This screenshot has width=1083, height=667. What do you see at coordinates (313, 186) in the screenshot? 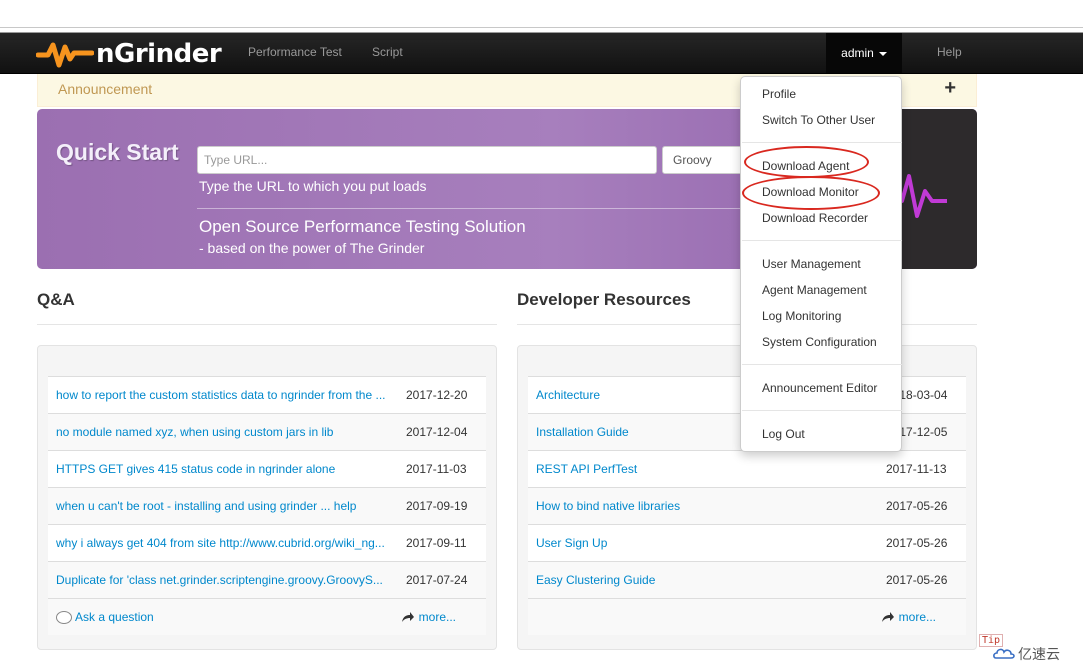
I see `url-hint: Type the URL to which you put loads` at bounding box center [313, 186].